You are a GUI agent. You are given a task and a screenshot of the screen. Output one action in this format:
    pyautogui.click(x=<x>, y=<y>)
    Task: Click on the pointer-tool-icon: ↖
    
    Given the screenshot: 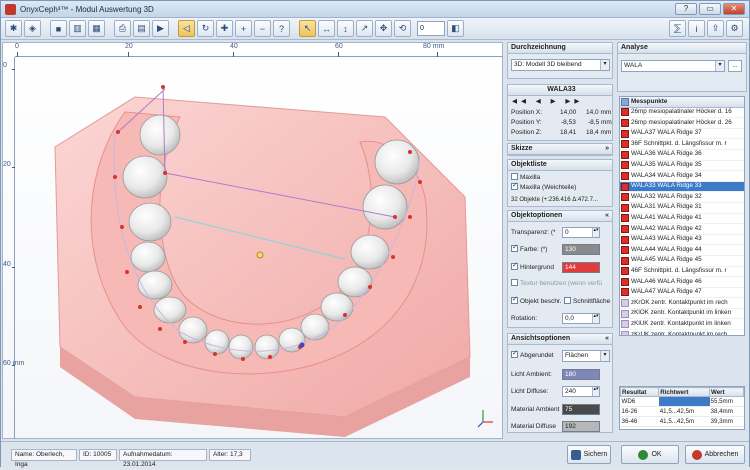 What is the action you would take?
    pyautogui.click(x=307, y=28)
    